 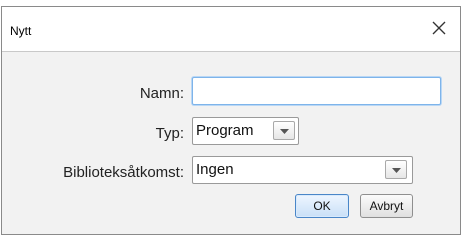 What do you see at coordinates (123, 172) in the screenshot?
I see `library-access-label: Biblioteksåtkomst:` at bounding box center [123, 172].